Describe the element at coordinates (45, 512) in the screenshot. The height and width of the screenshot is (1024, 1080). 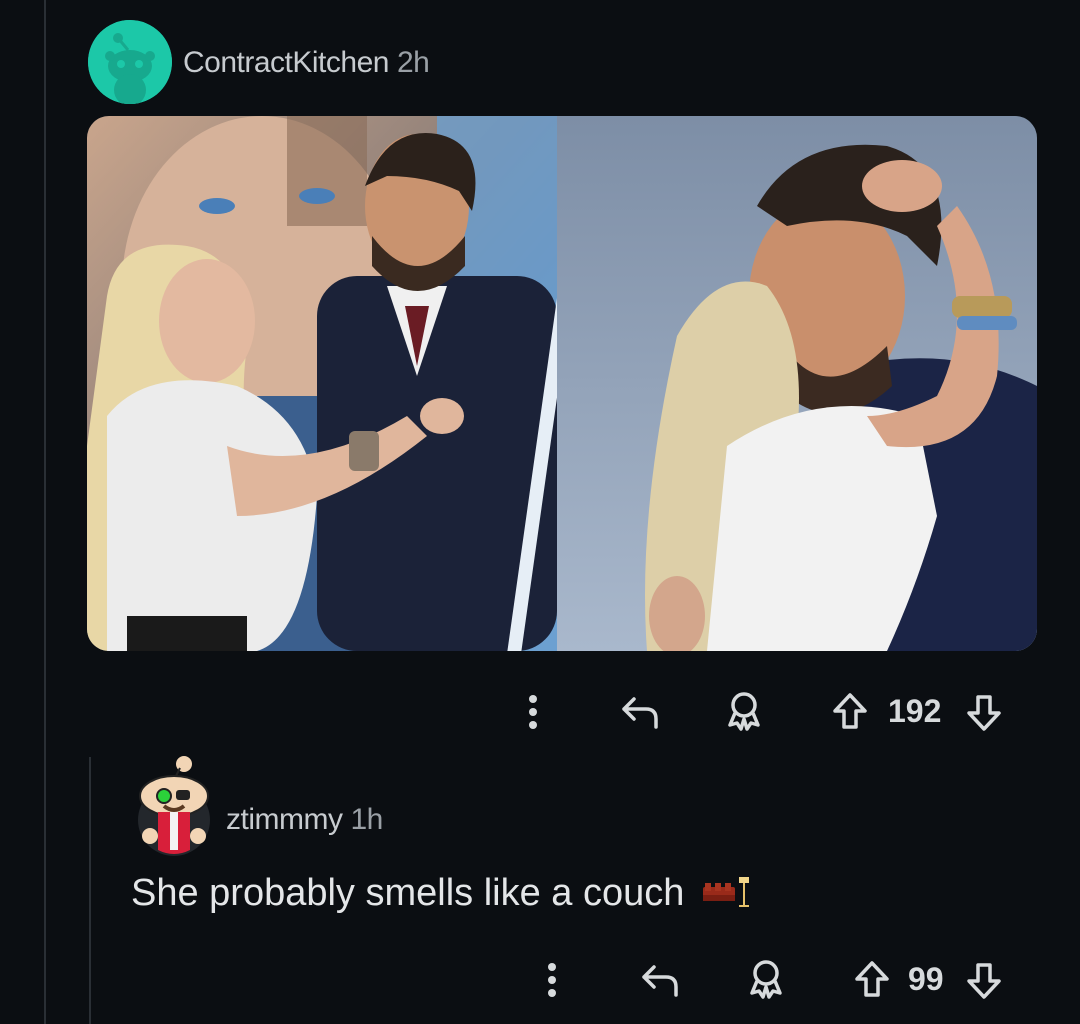
I see `thread-line-outer` at that location.